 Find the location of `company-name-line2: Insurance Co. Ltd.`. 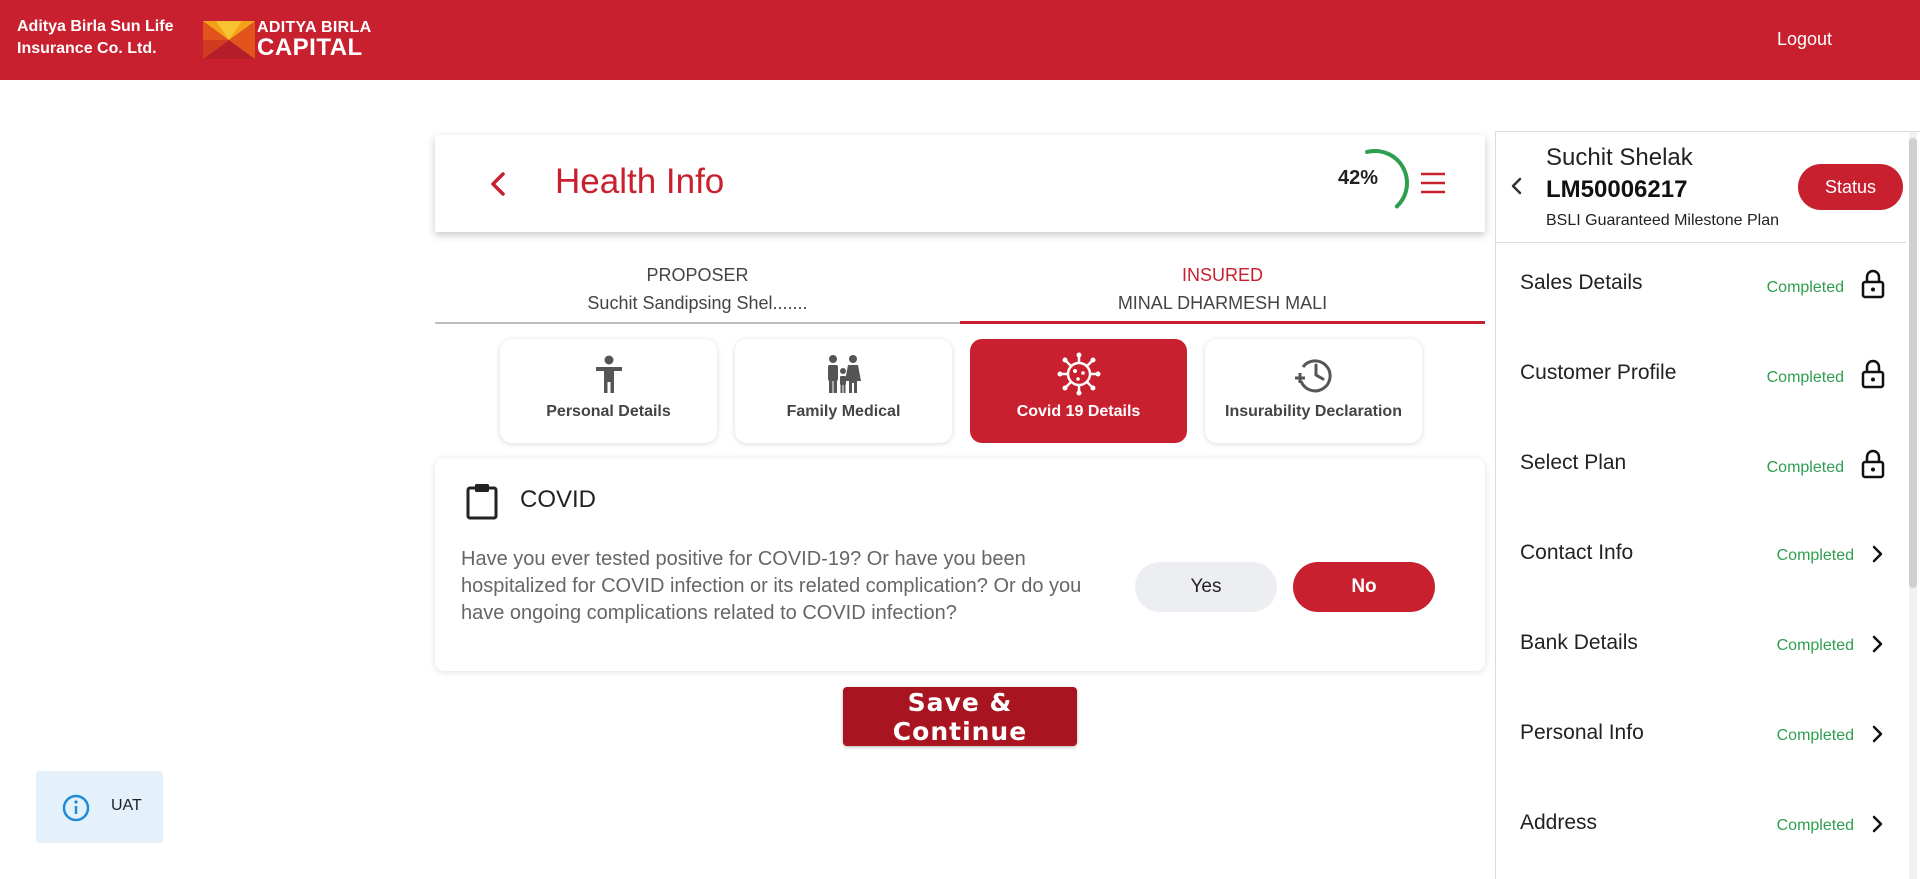

company-name-line2: Insurance Co. Ltd. is located at coordinates (87, 48).